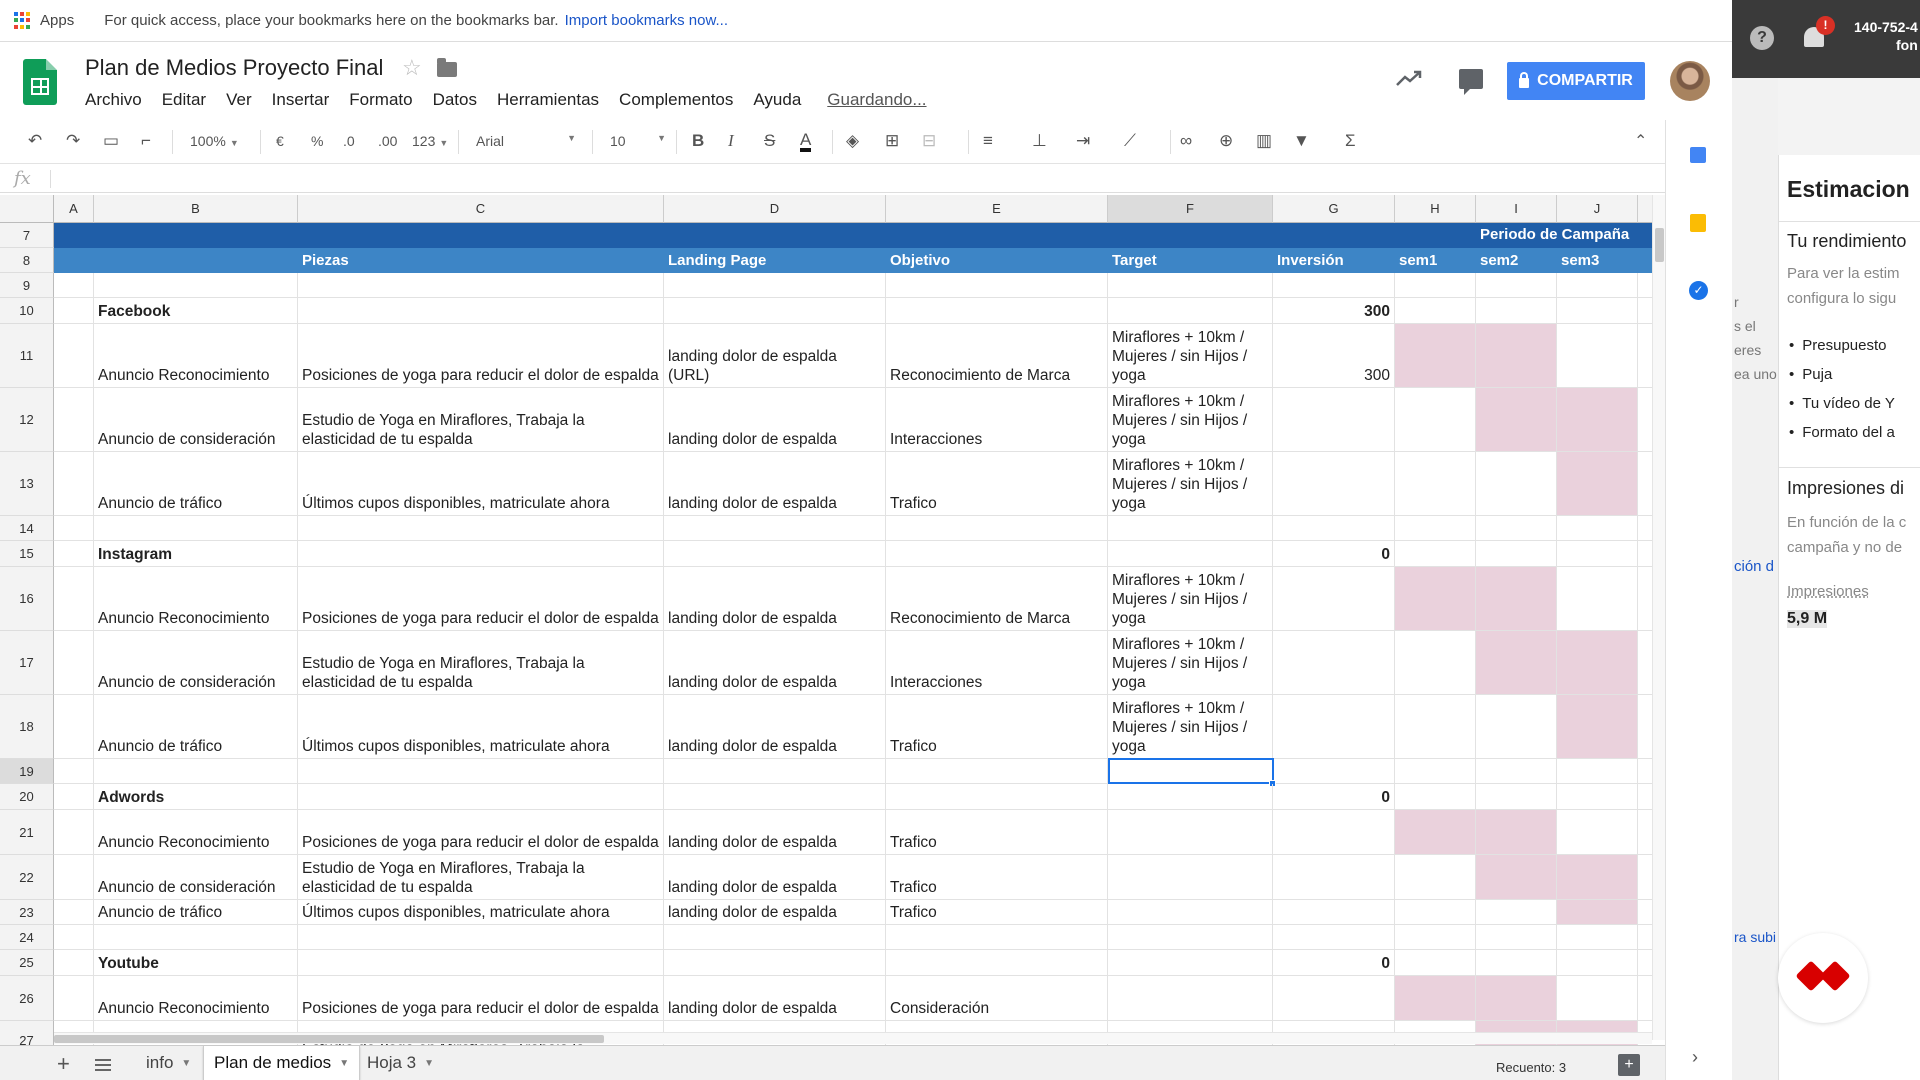 This screenshot has width=1920, height=1080. Describe the element at coordinates (35, 141) in the screenshot. I see `undo-icon: ↶` at that location.